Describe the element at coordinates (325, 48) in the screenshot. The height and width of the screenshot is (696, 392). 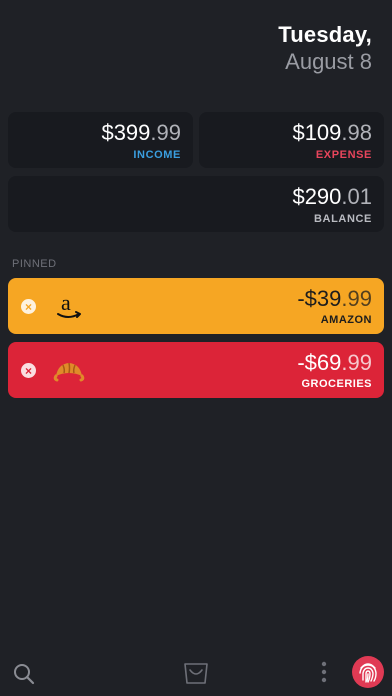
I see `date-header: Tuesday, August 8` at that location.